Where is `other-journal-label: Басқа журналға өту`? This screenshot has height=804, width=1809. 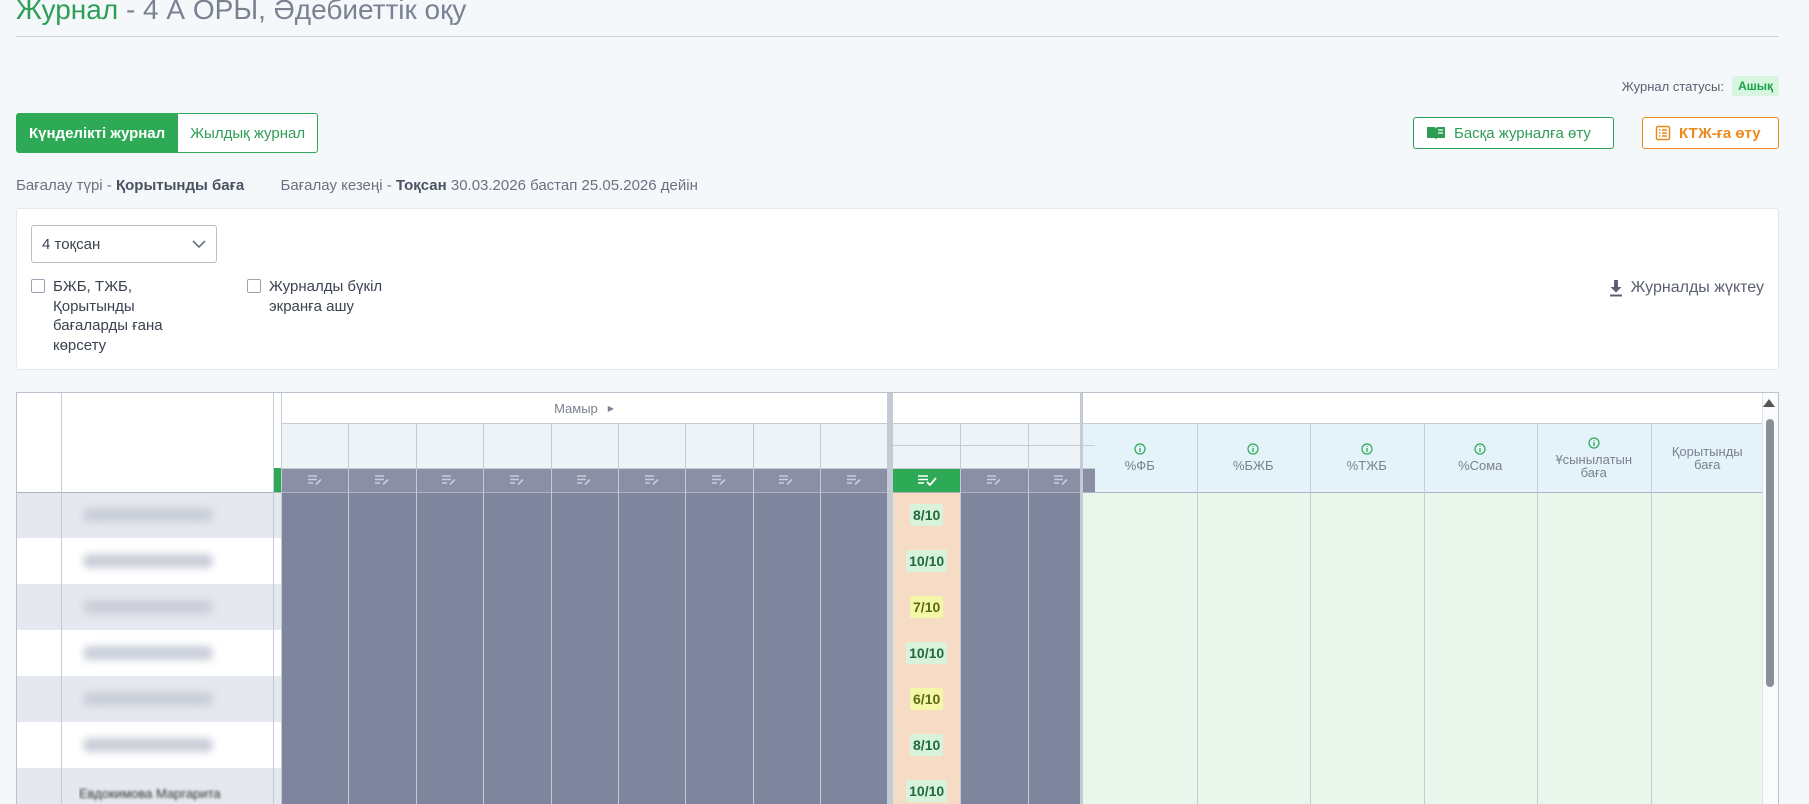 other-journal-label: Басқа журналға өту is located at coordinates (1522, 133).